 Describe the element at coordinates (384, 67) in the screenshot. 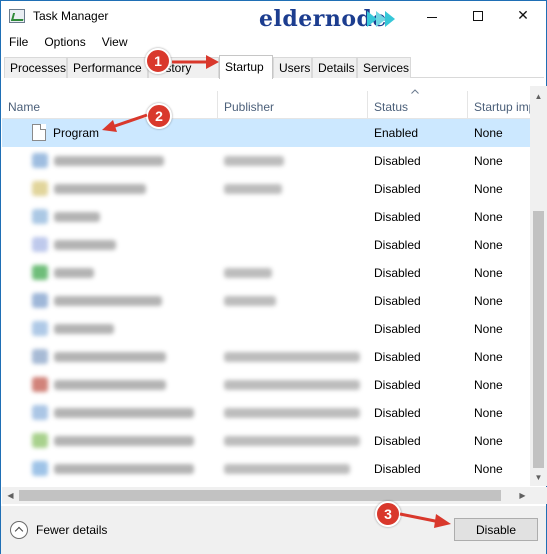

I see `tab-services: Services` at that location.